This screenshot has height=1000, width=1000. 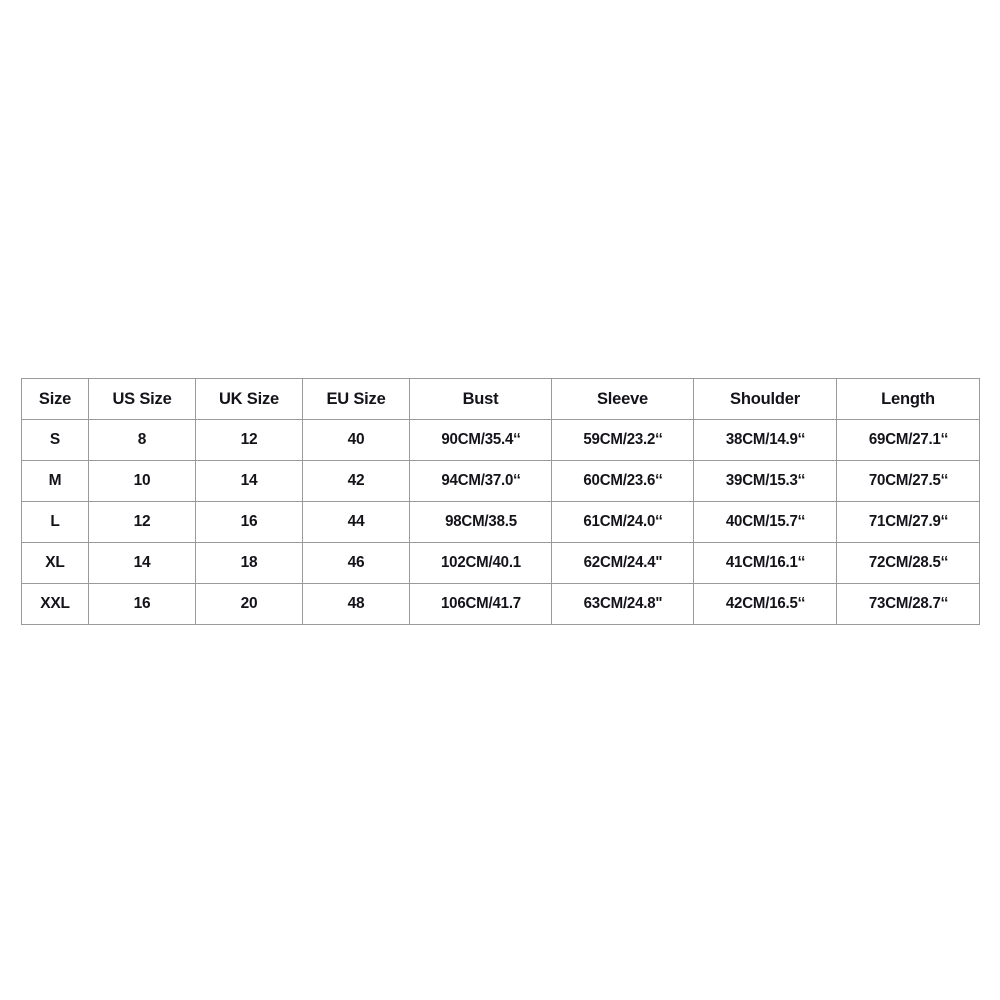 I want to click on cell-bust: 94CM/37.0‘‘, so click(x=480, y=481).